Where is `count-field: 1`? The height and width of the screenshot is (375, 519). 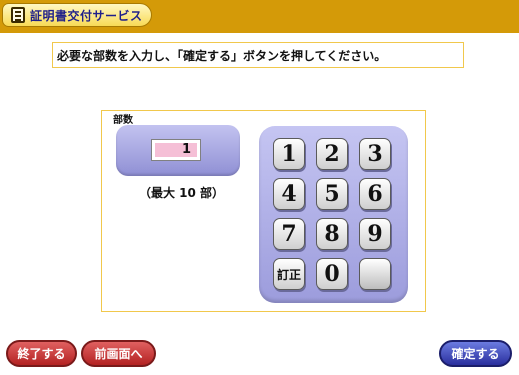 count-field: 1 is located at coordinates (176, 150).